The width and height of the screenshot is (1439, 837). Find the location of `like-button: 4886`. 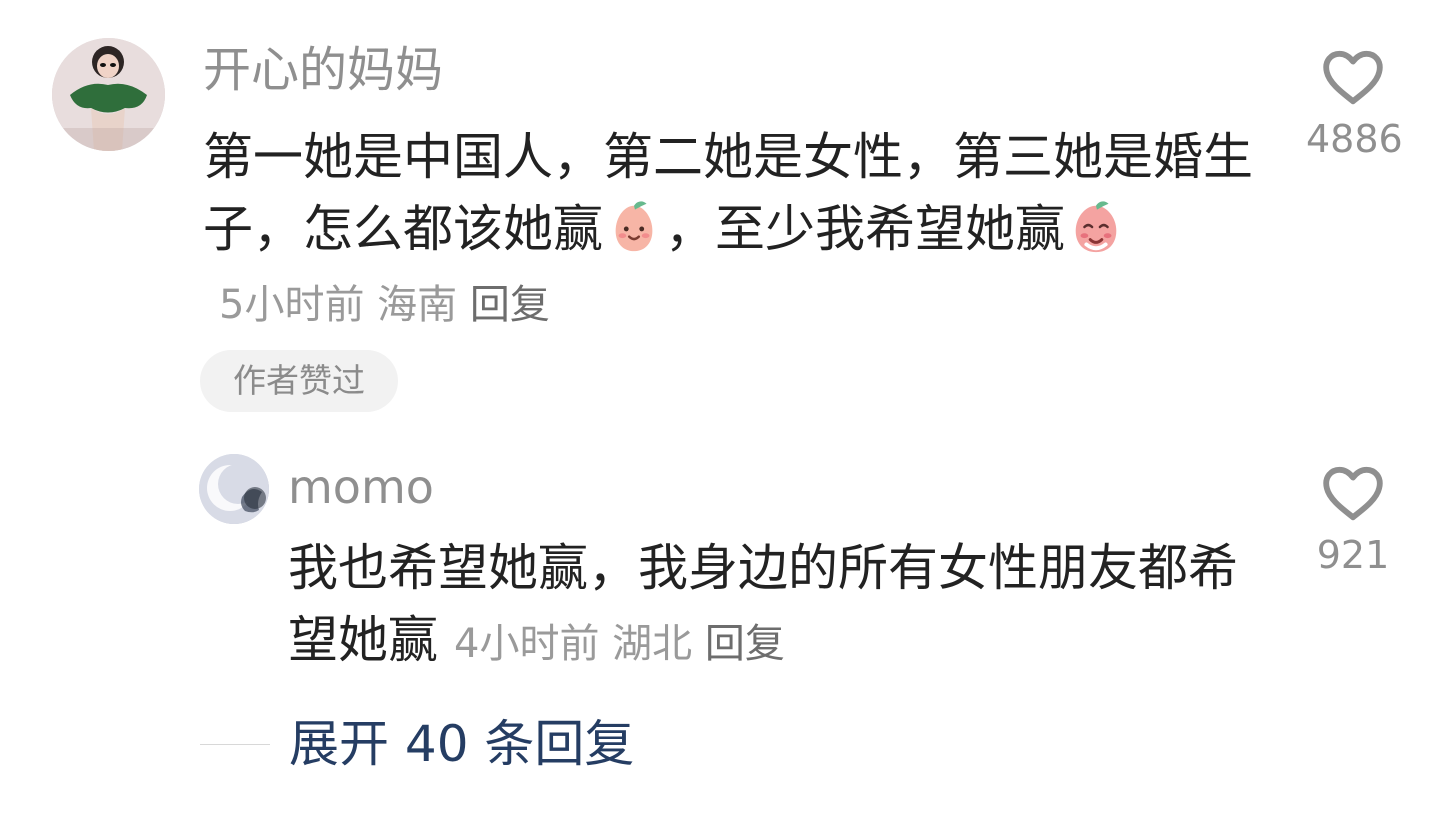

like-button: 4886 is located at coordinates (1354, 105).